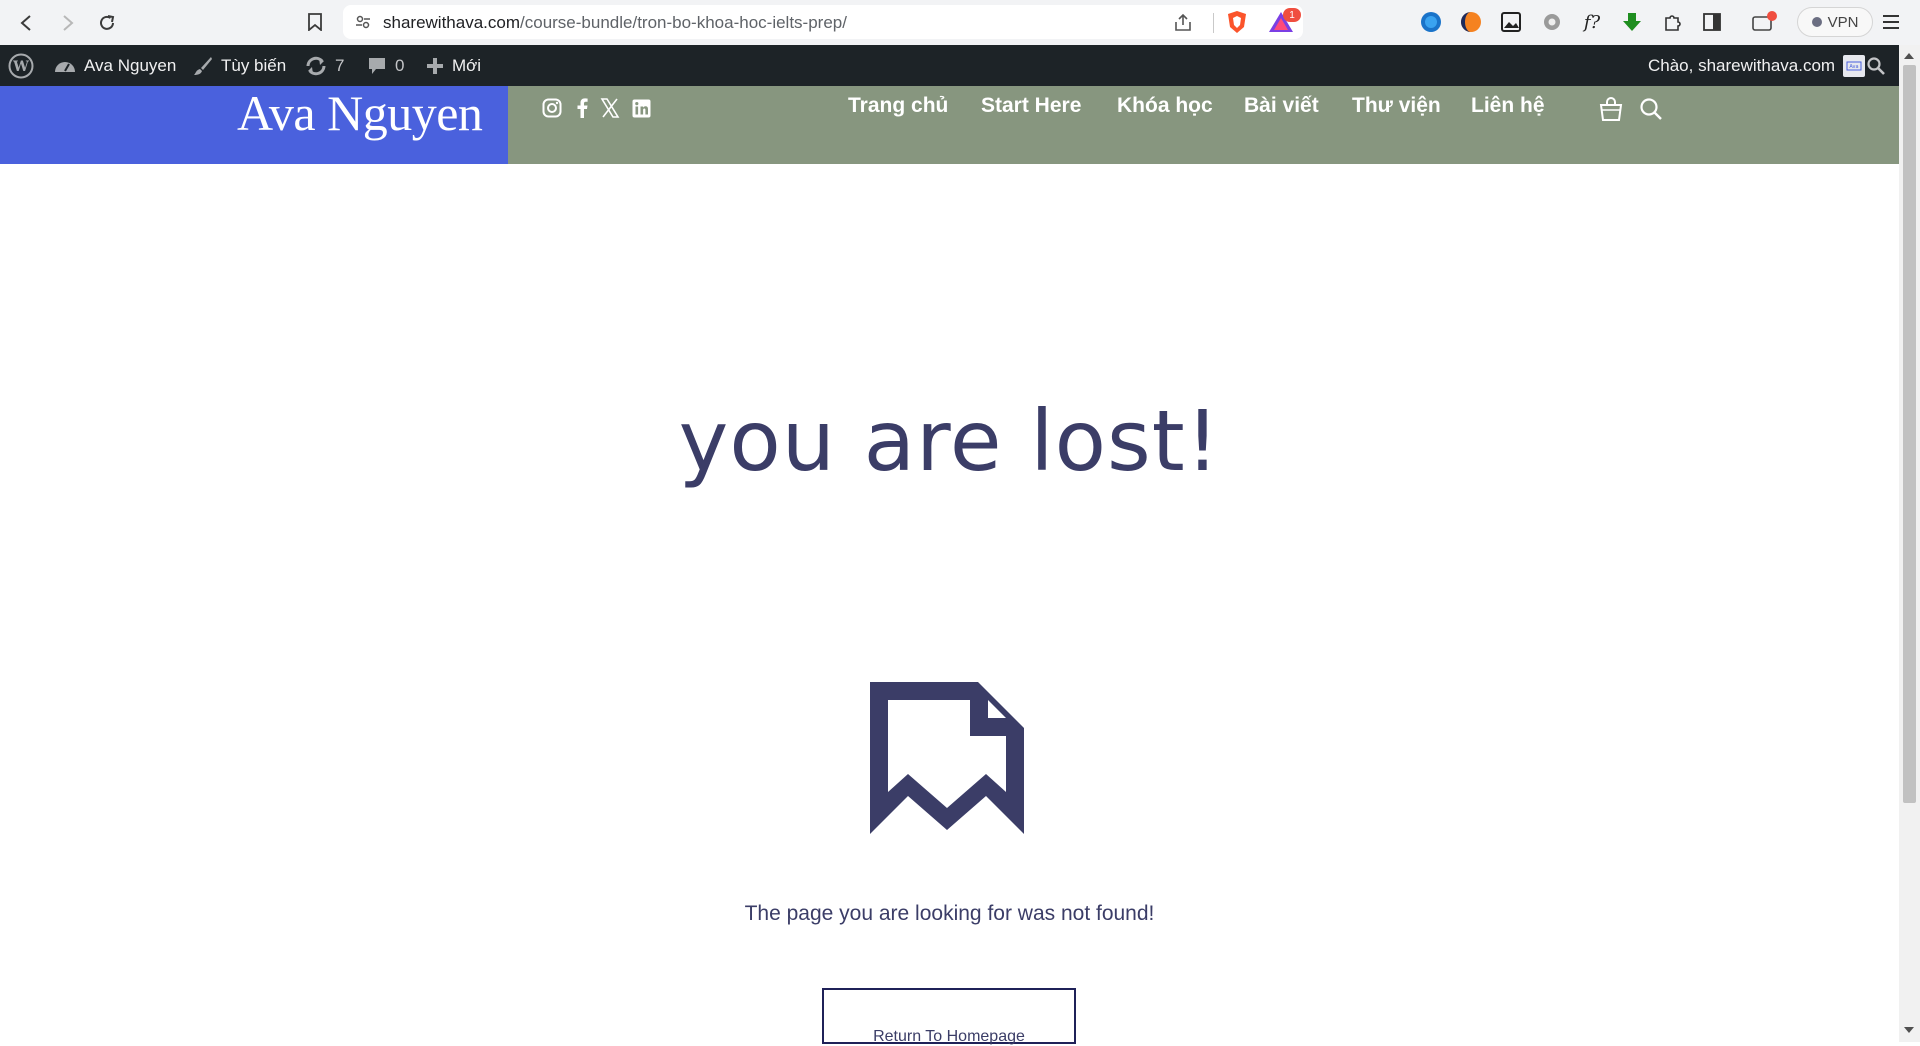 The width and height of the screenshot is (1920, 1046). I want to click on plus-icon, so click(435, 65).